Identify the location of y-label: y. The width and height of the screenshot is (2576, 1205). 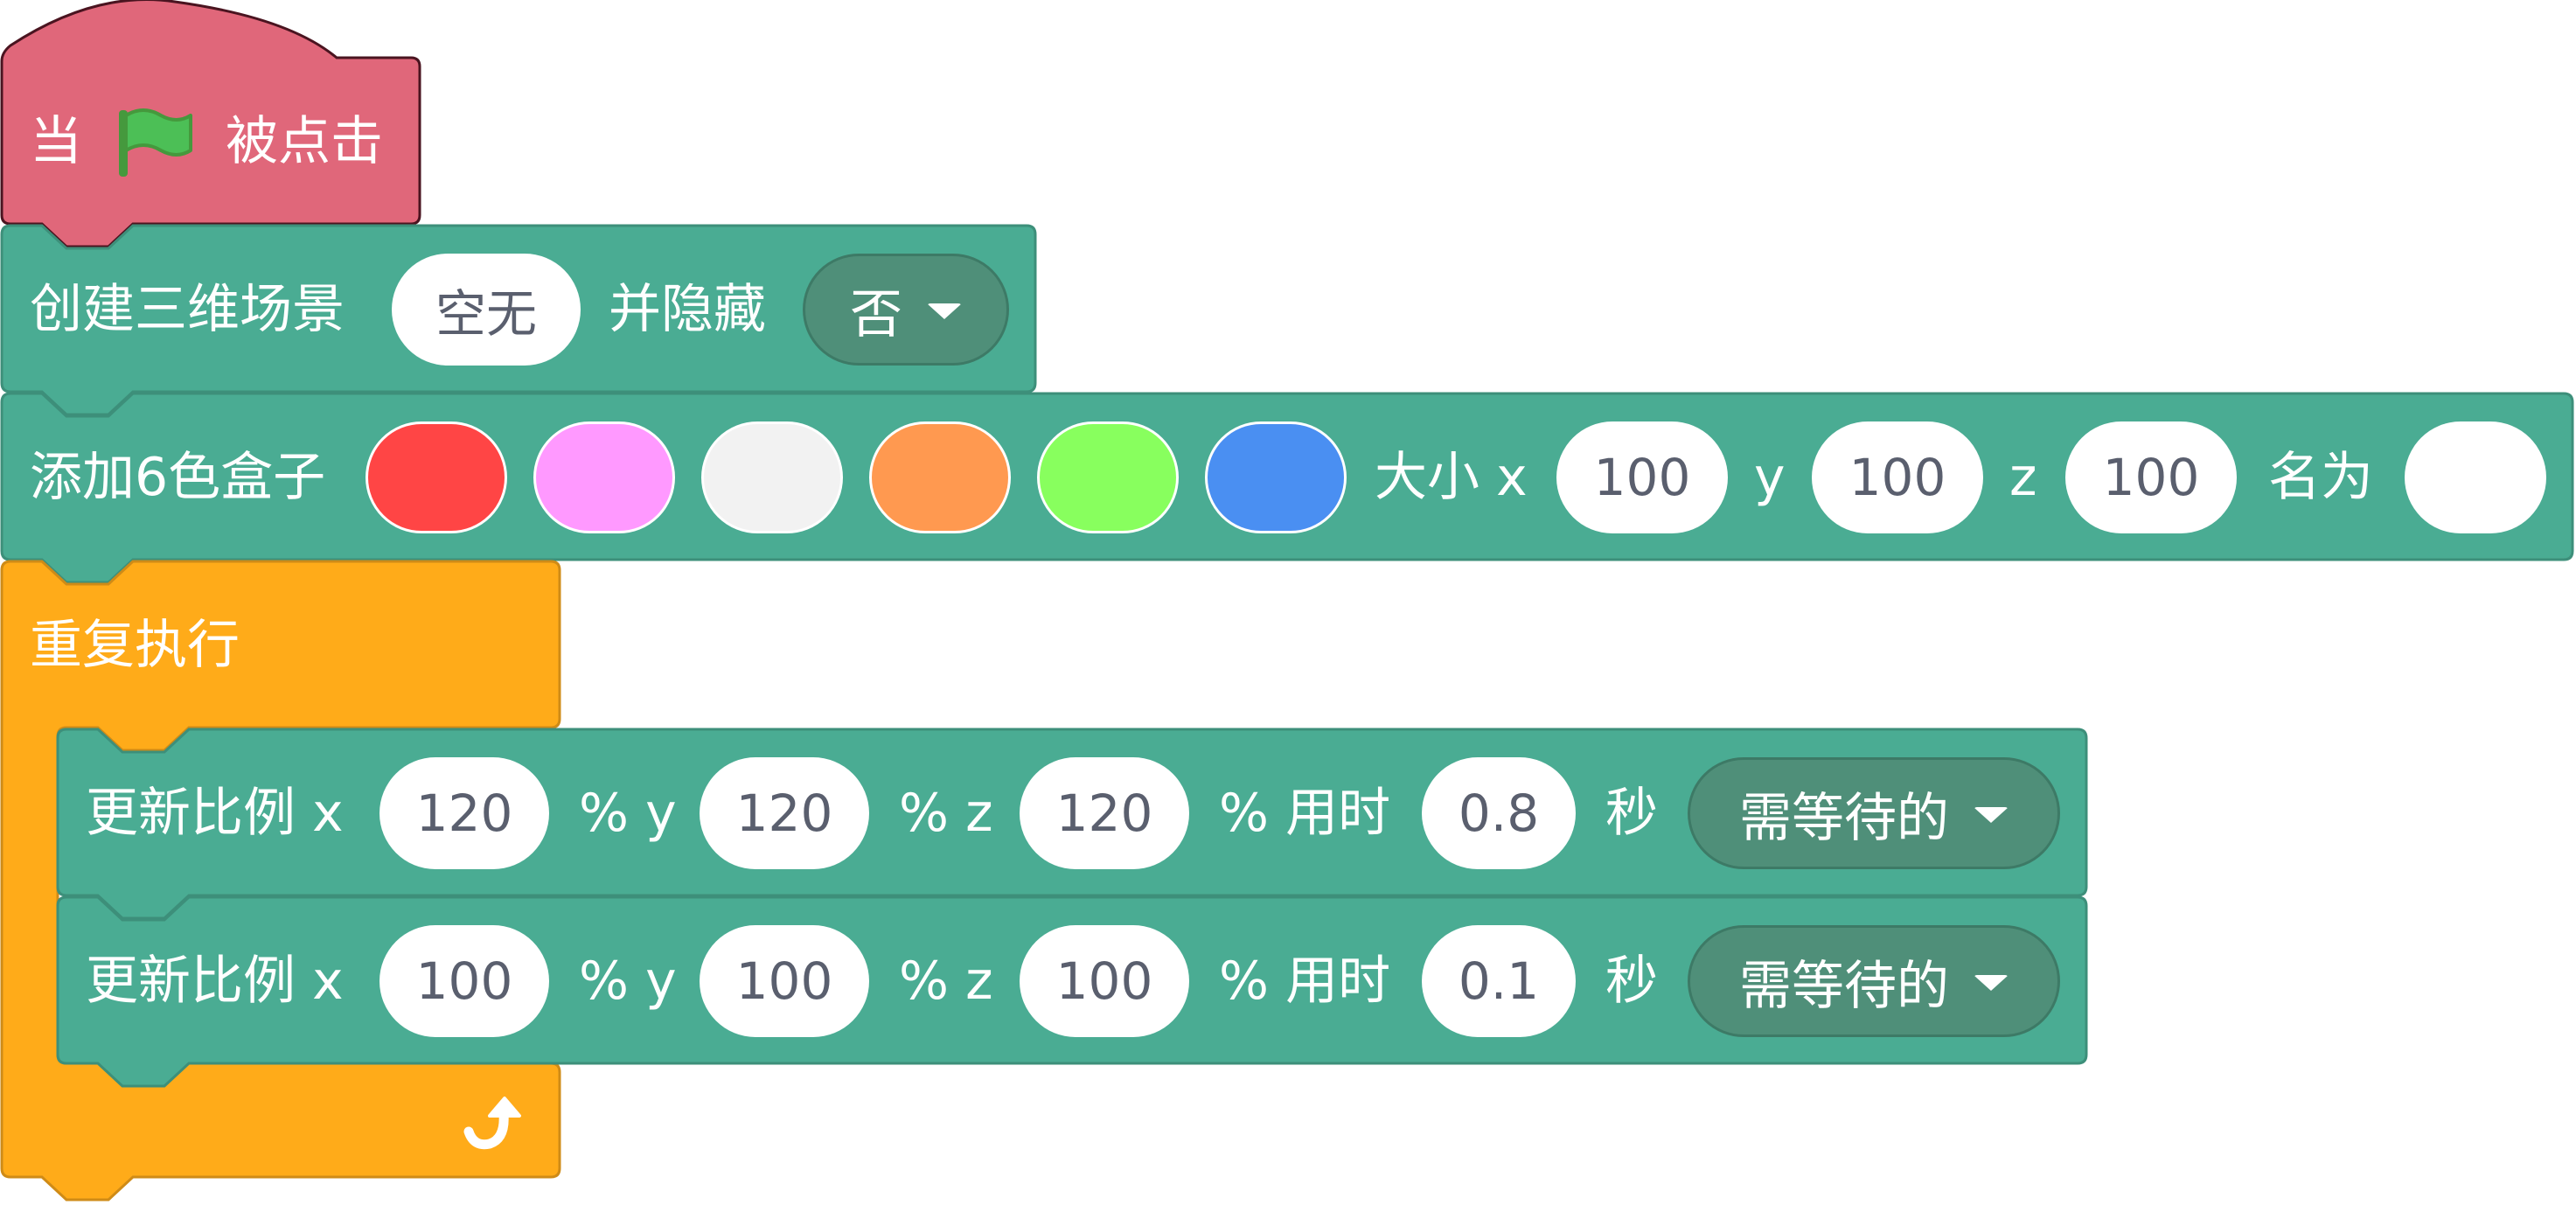
(1770, 477).